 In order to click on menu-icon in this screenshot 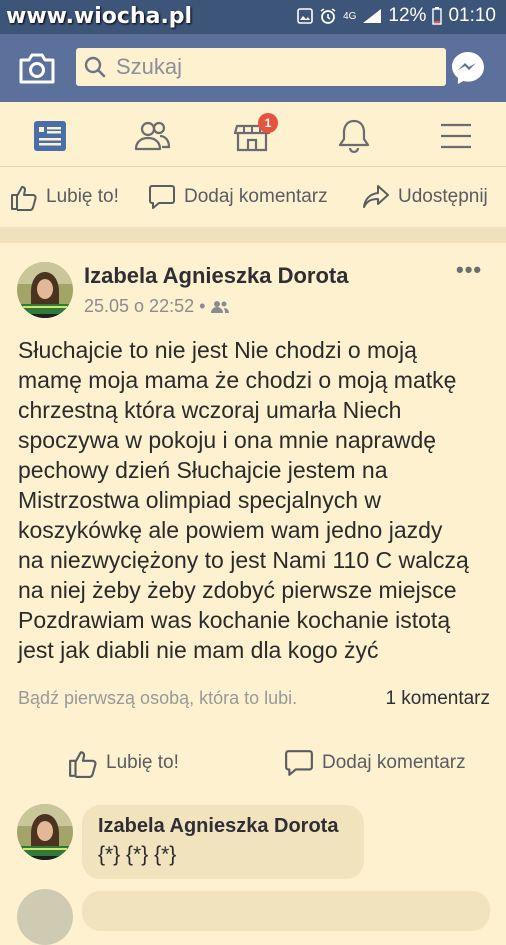, I will do `click(456, 136)`.